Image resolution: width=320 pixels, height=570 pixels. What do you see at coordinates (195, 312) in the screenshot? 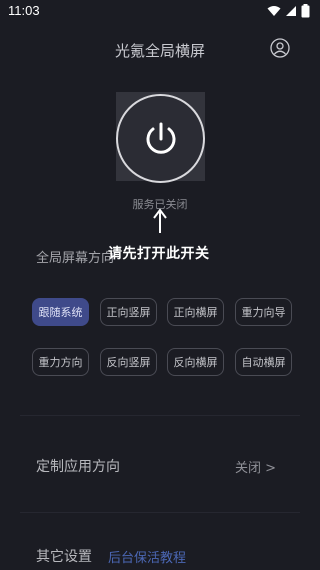
I see `option-landscape: 正向横屏` at bounding box center [195, 312].